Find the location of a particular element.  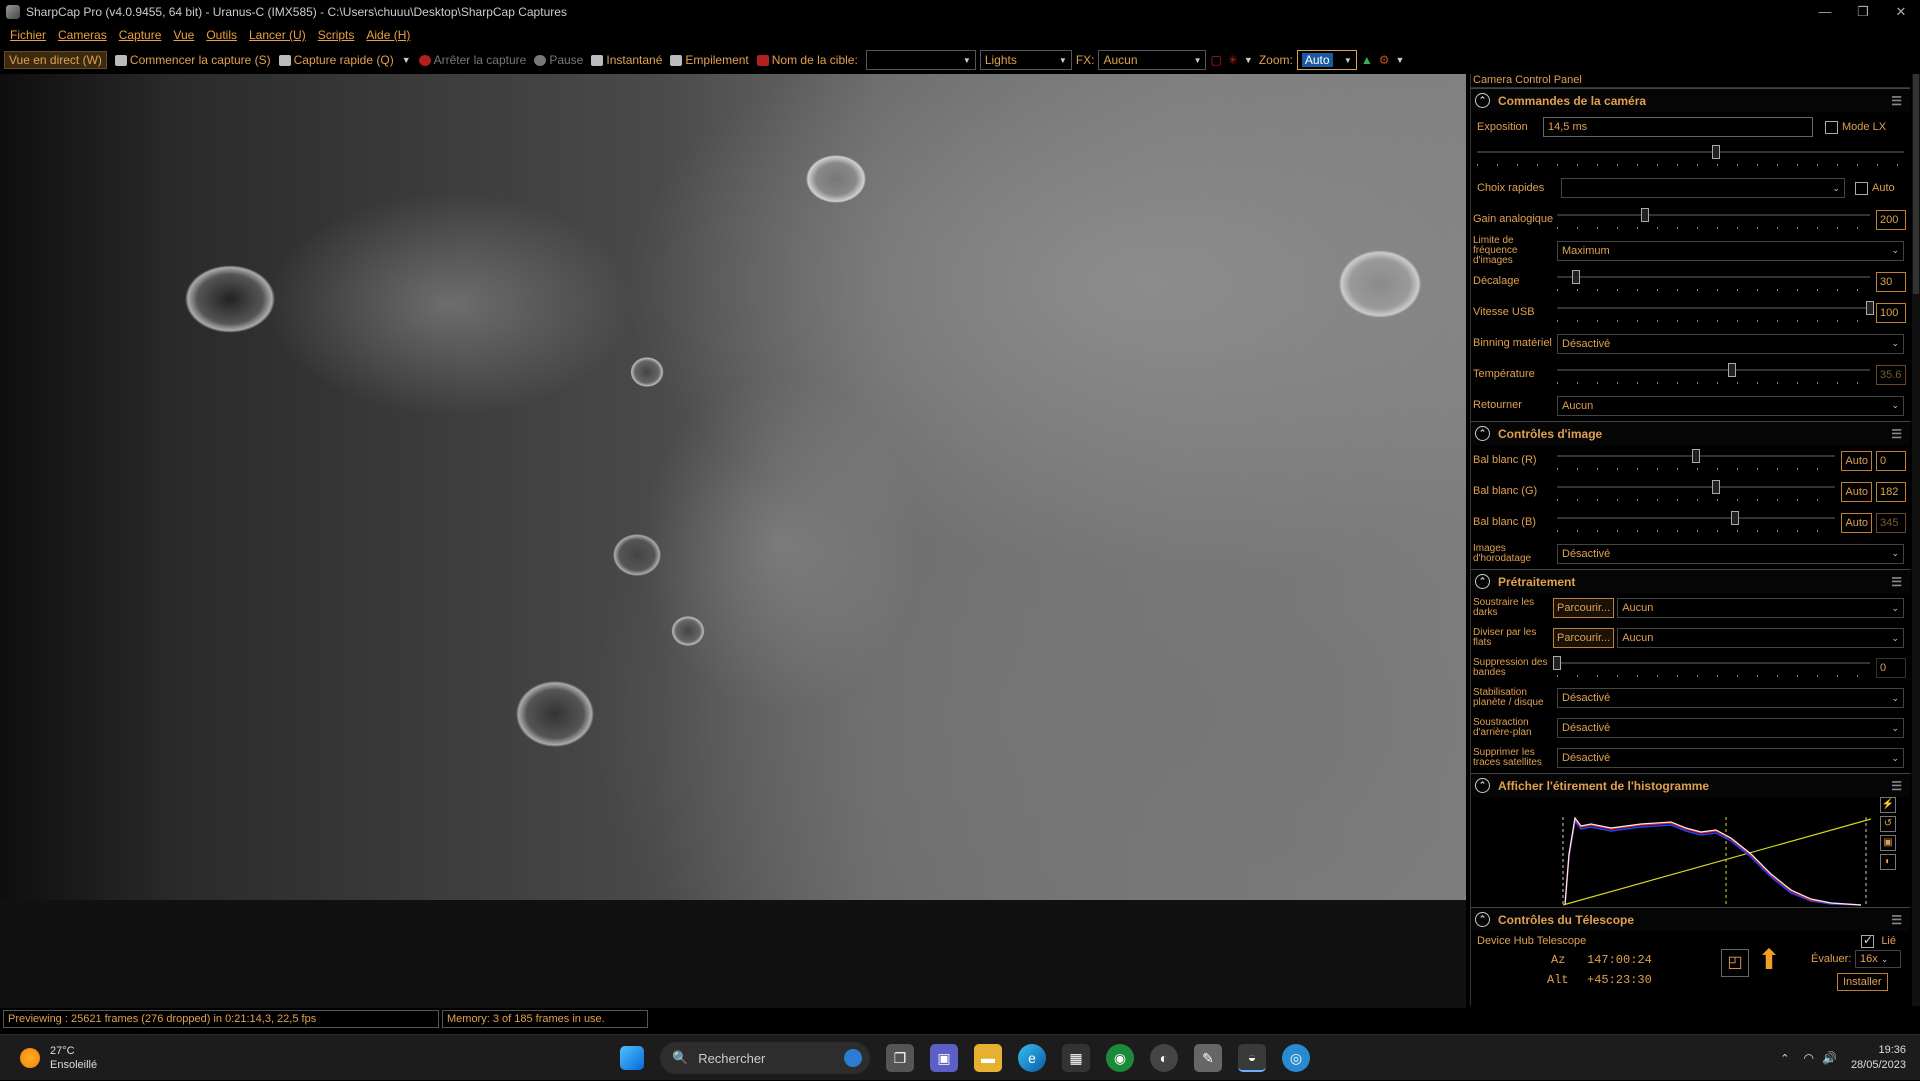

usb-speed-value: 100 is located at coordinates (1891, 312).